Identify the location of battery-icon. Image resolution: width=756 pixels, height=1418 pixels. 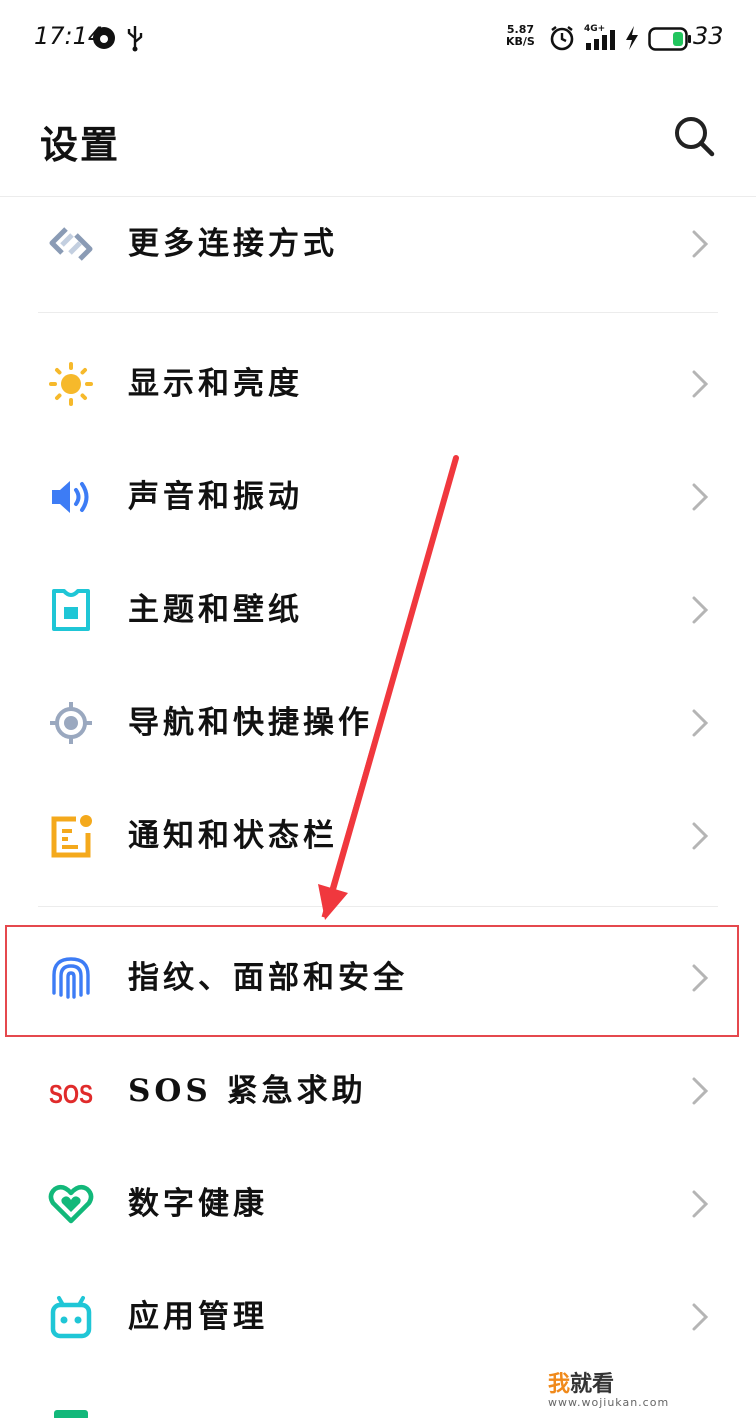
(669, 39).